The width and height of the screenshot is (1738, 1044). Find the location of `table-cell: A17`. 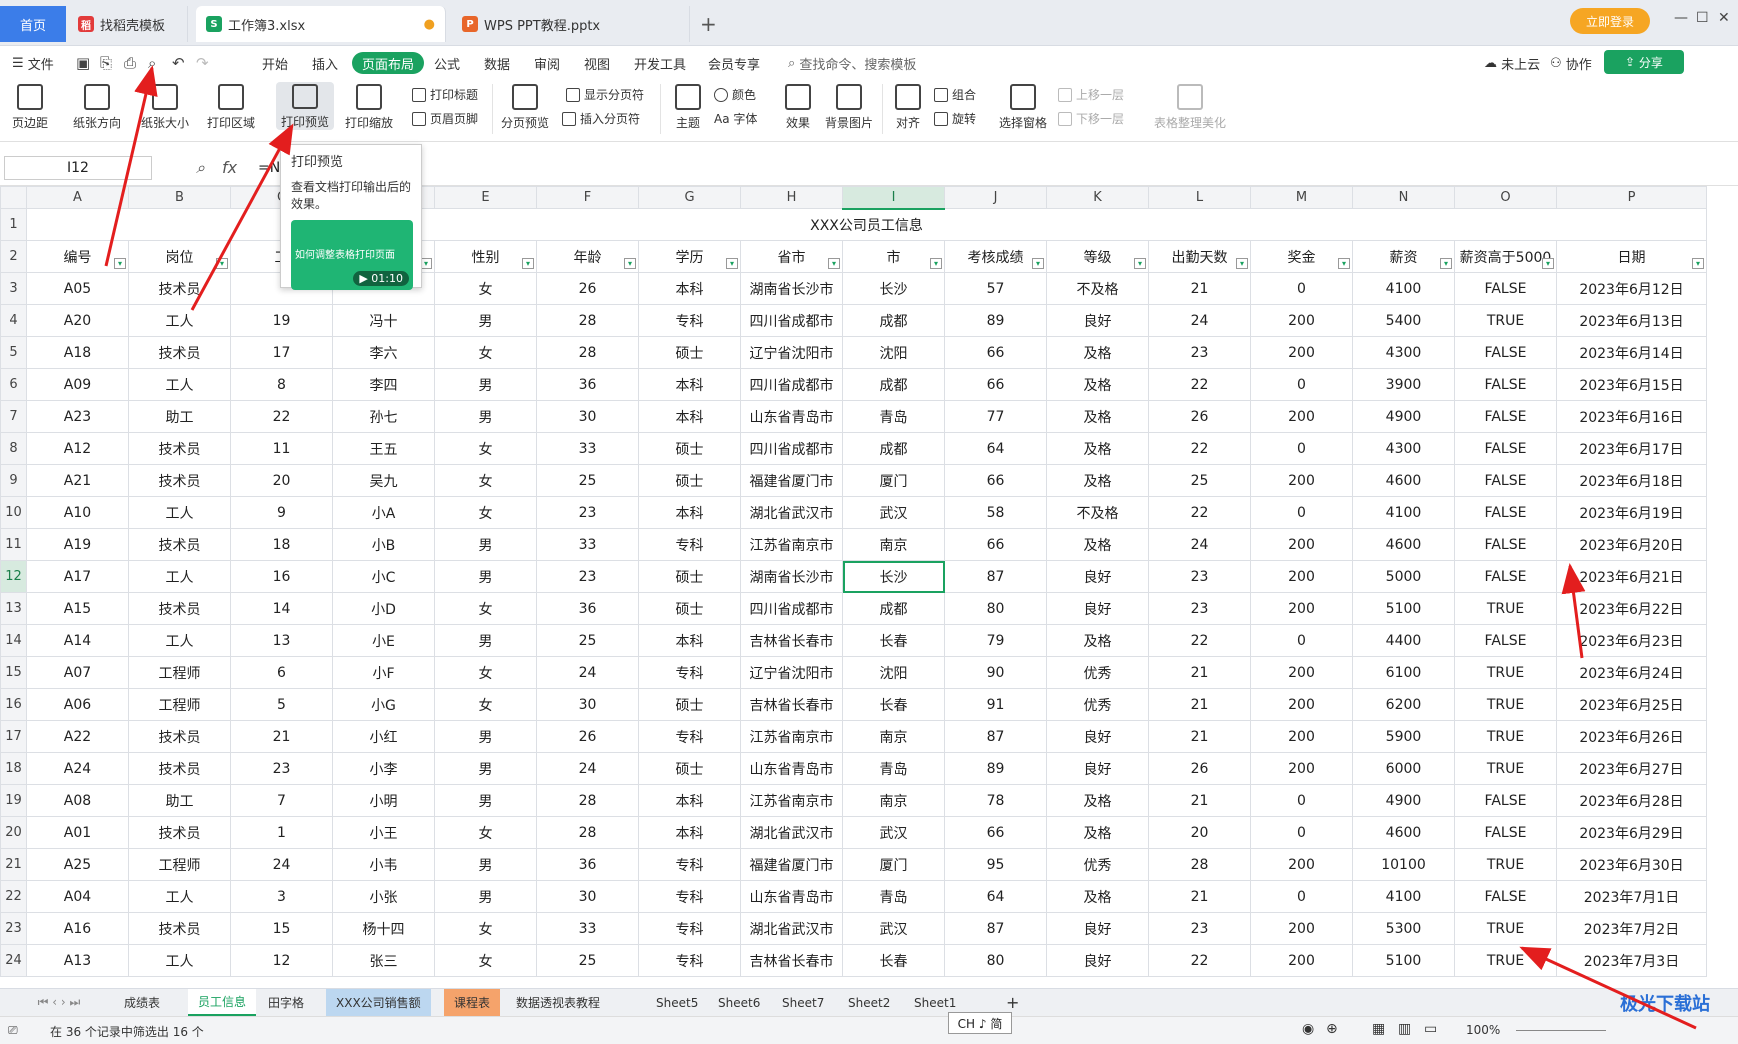

table-cell: A17 is located at coordinates (77, 576).